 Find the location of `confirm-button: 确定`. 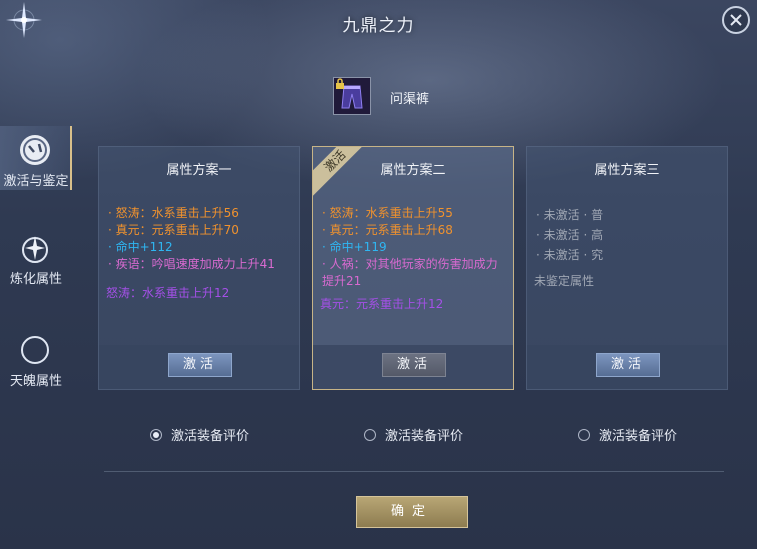

confirm-button: 确定 is located at coordinates (412, 512).